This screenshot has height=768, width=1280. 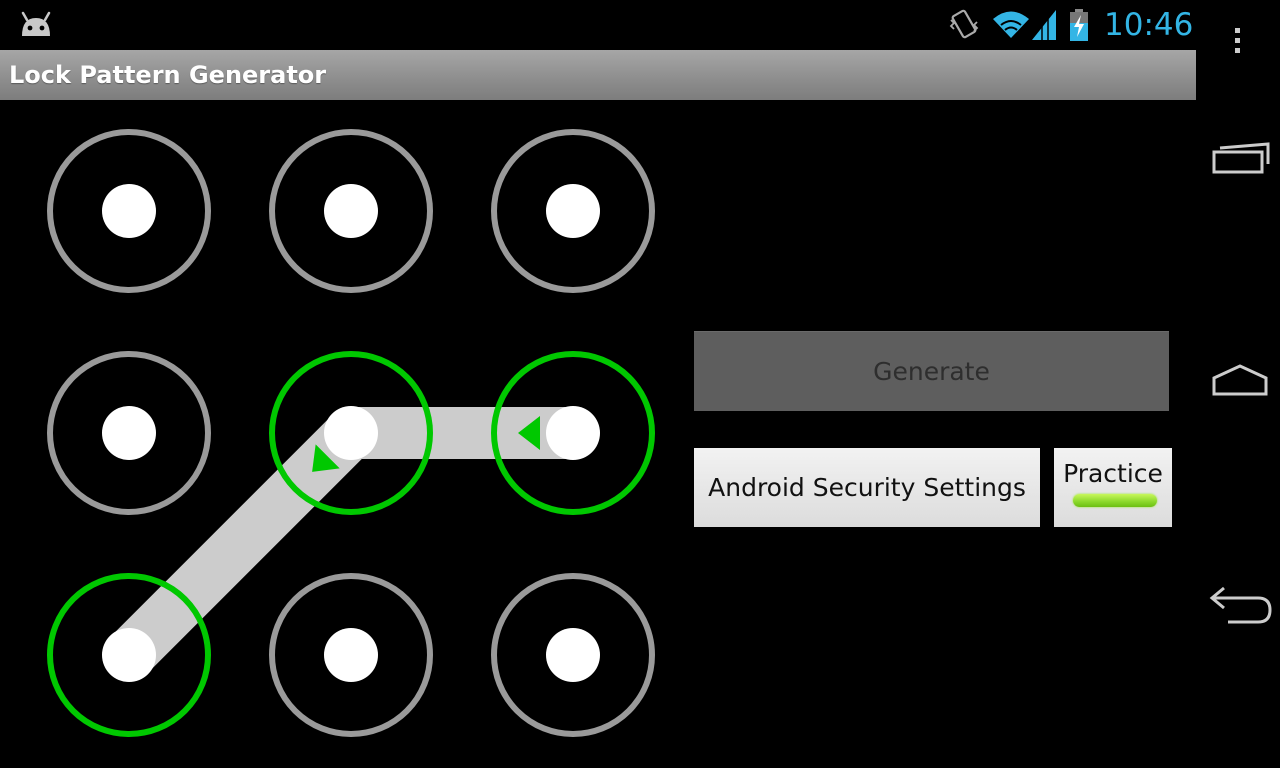 What do you see at coordinates (867, 487) in the screenshot?
I see `android-security-settings-button: Android Security Settings` at bounding box center [867, 487].